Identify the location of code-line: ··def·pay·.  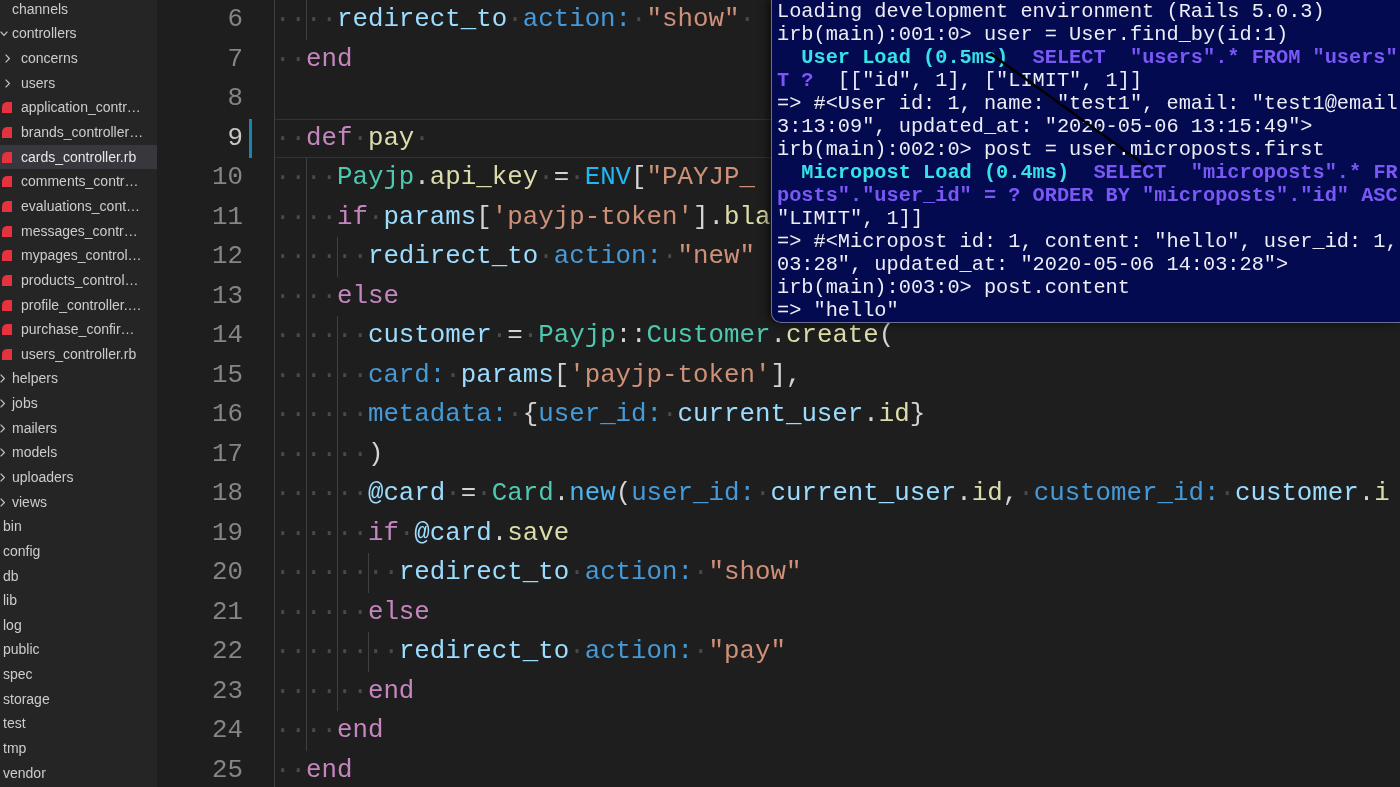
(352, 138).